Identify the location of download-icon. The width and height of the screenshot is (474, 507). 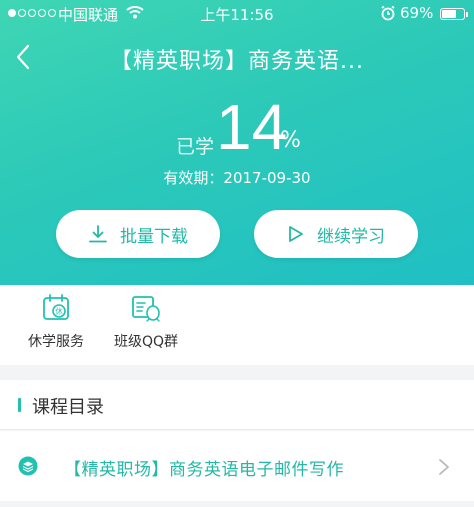
(98, 234).